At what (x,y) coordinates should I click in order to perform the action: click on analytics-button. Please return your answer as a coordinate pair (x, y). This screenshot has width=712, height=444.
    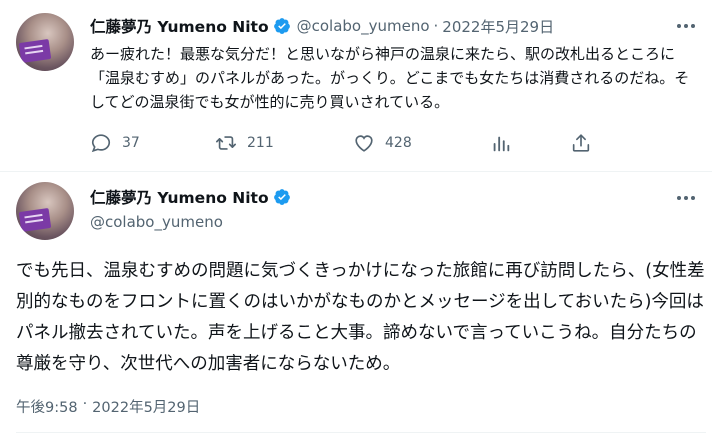
    Looking at the image, I should click on (501, 143).